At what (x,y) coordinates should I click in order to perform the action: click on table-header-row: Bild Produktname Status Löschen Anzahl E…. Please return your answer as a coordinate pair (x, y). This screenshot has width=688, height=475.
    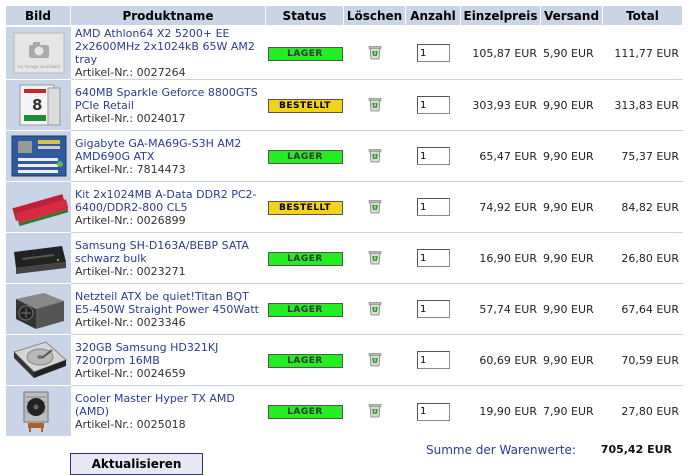
    Looking at the image, I should click on (344, 16).